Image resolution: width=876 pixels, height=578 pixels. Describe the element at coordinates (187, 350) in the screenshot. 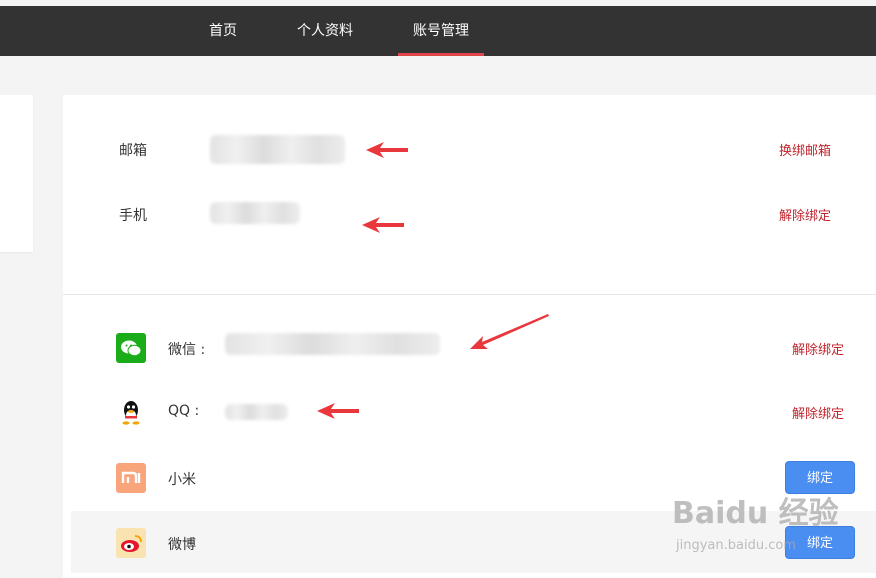

I see `wechat-label: 微信 :` at that location.